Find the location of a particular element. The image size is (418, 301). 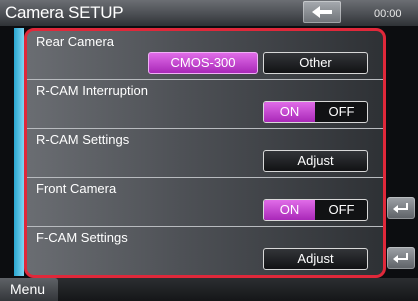

row-label: R-CAM Settings is located at coordinates (83, 139).